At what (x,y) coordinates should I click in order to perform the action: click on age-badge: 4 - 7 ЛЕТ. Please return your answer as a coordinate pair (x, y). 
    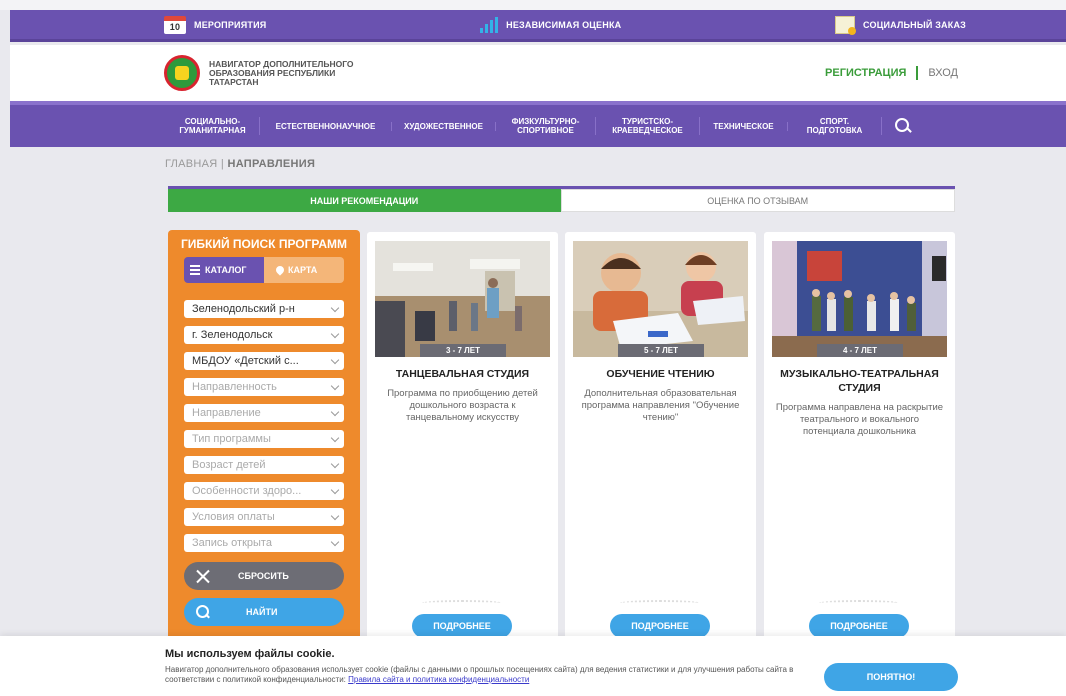
    Looking at the image, I should click on (860, 350).